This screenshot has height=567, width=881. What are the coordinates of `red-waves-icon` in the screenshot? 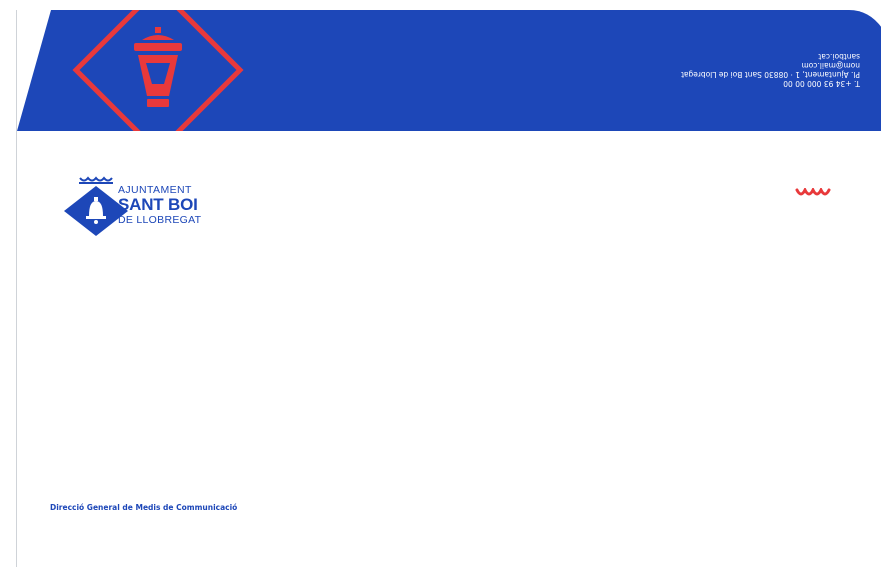 It's located at (813, 192).